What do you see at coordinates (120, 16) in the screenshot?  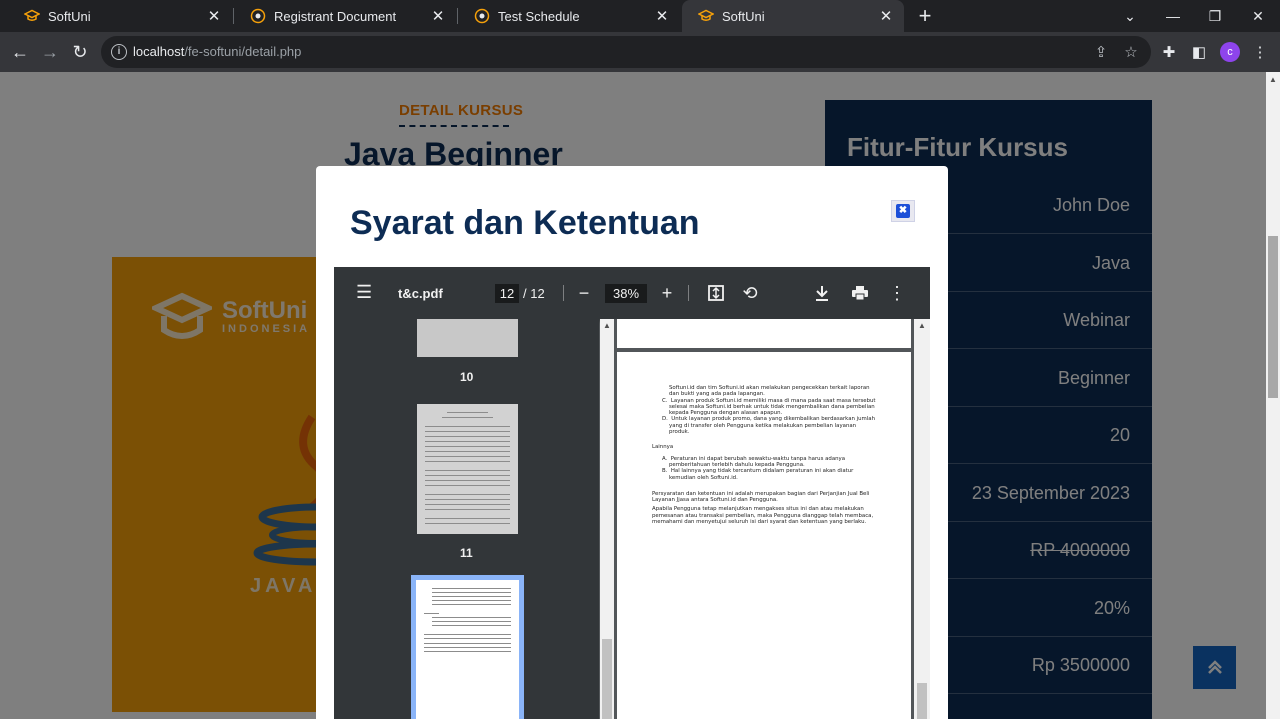 I see `tab-softuni-1: SoftUni ✕` at bounding box center [120, 16].